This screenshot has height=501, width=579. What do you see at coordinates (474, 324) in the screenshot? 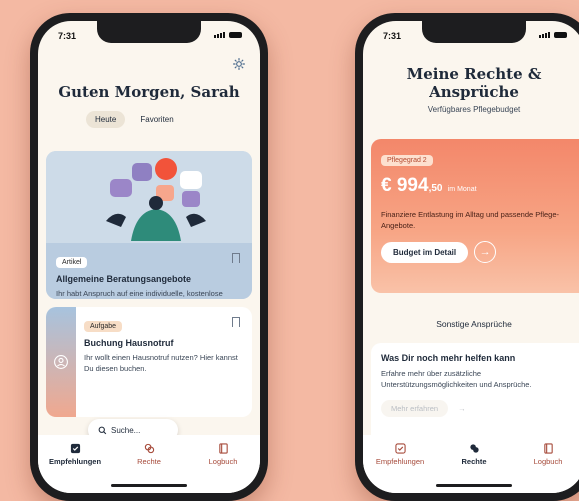
I see `section-heading: Sonstige Ansprüche` at bounding box center [474, 324].